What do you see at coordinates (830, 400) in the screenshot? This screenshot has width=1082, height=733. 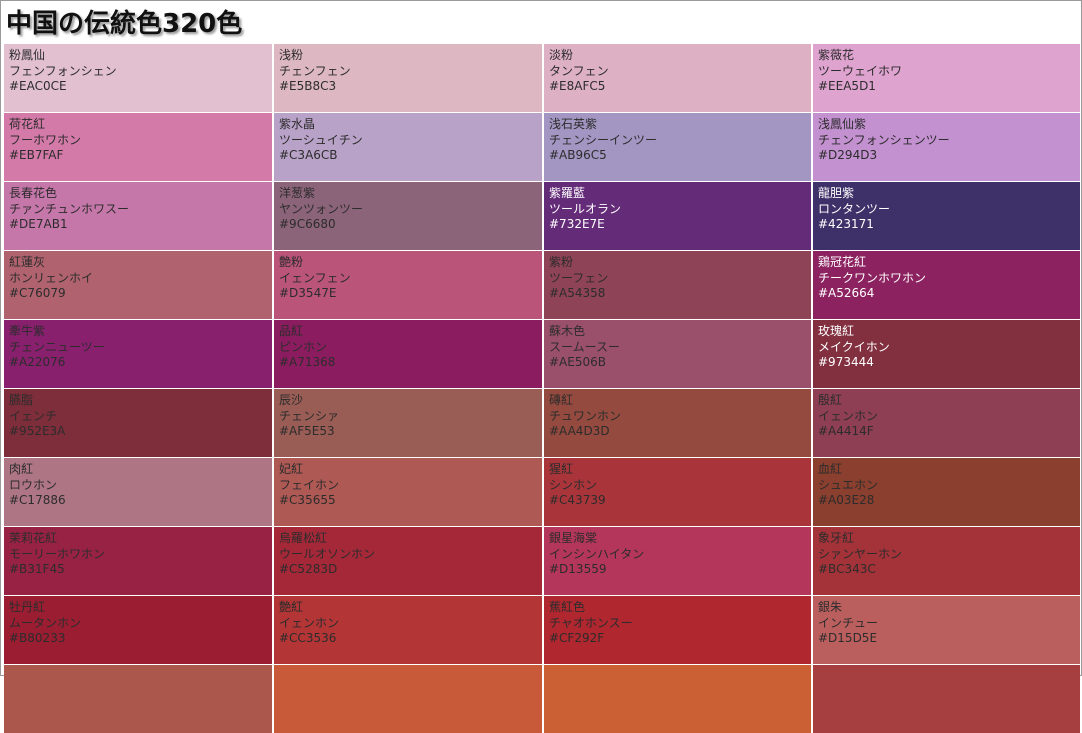 I see `swatch-name: 殷紅` at bounding box center [830, 400].